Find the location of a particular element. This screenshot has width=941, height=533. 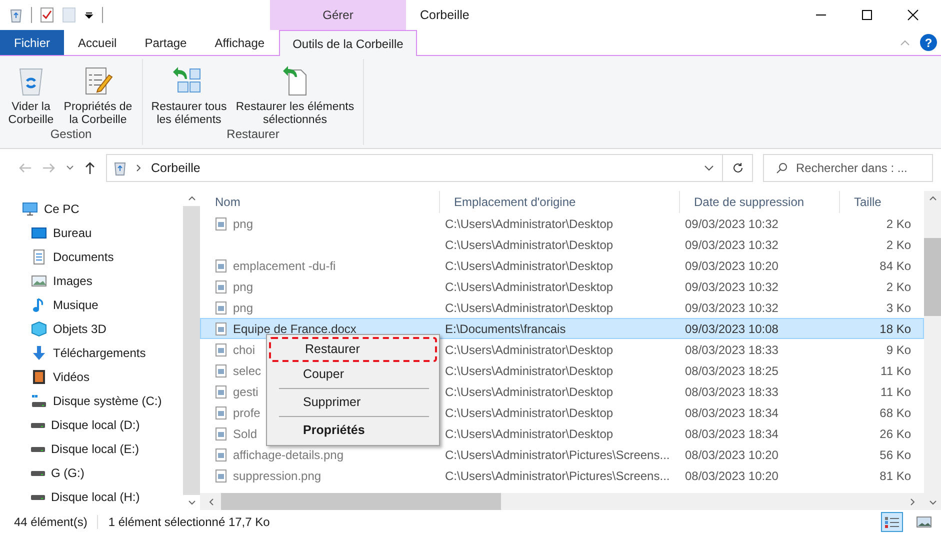

table-cell-text: 26 Ko is located at coordinates (895, 433).